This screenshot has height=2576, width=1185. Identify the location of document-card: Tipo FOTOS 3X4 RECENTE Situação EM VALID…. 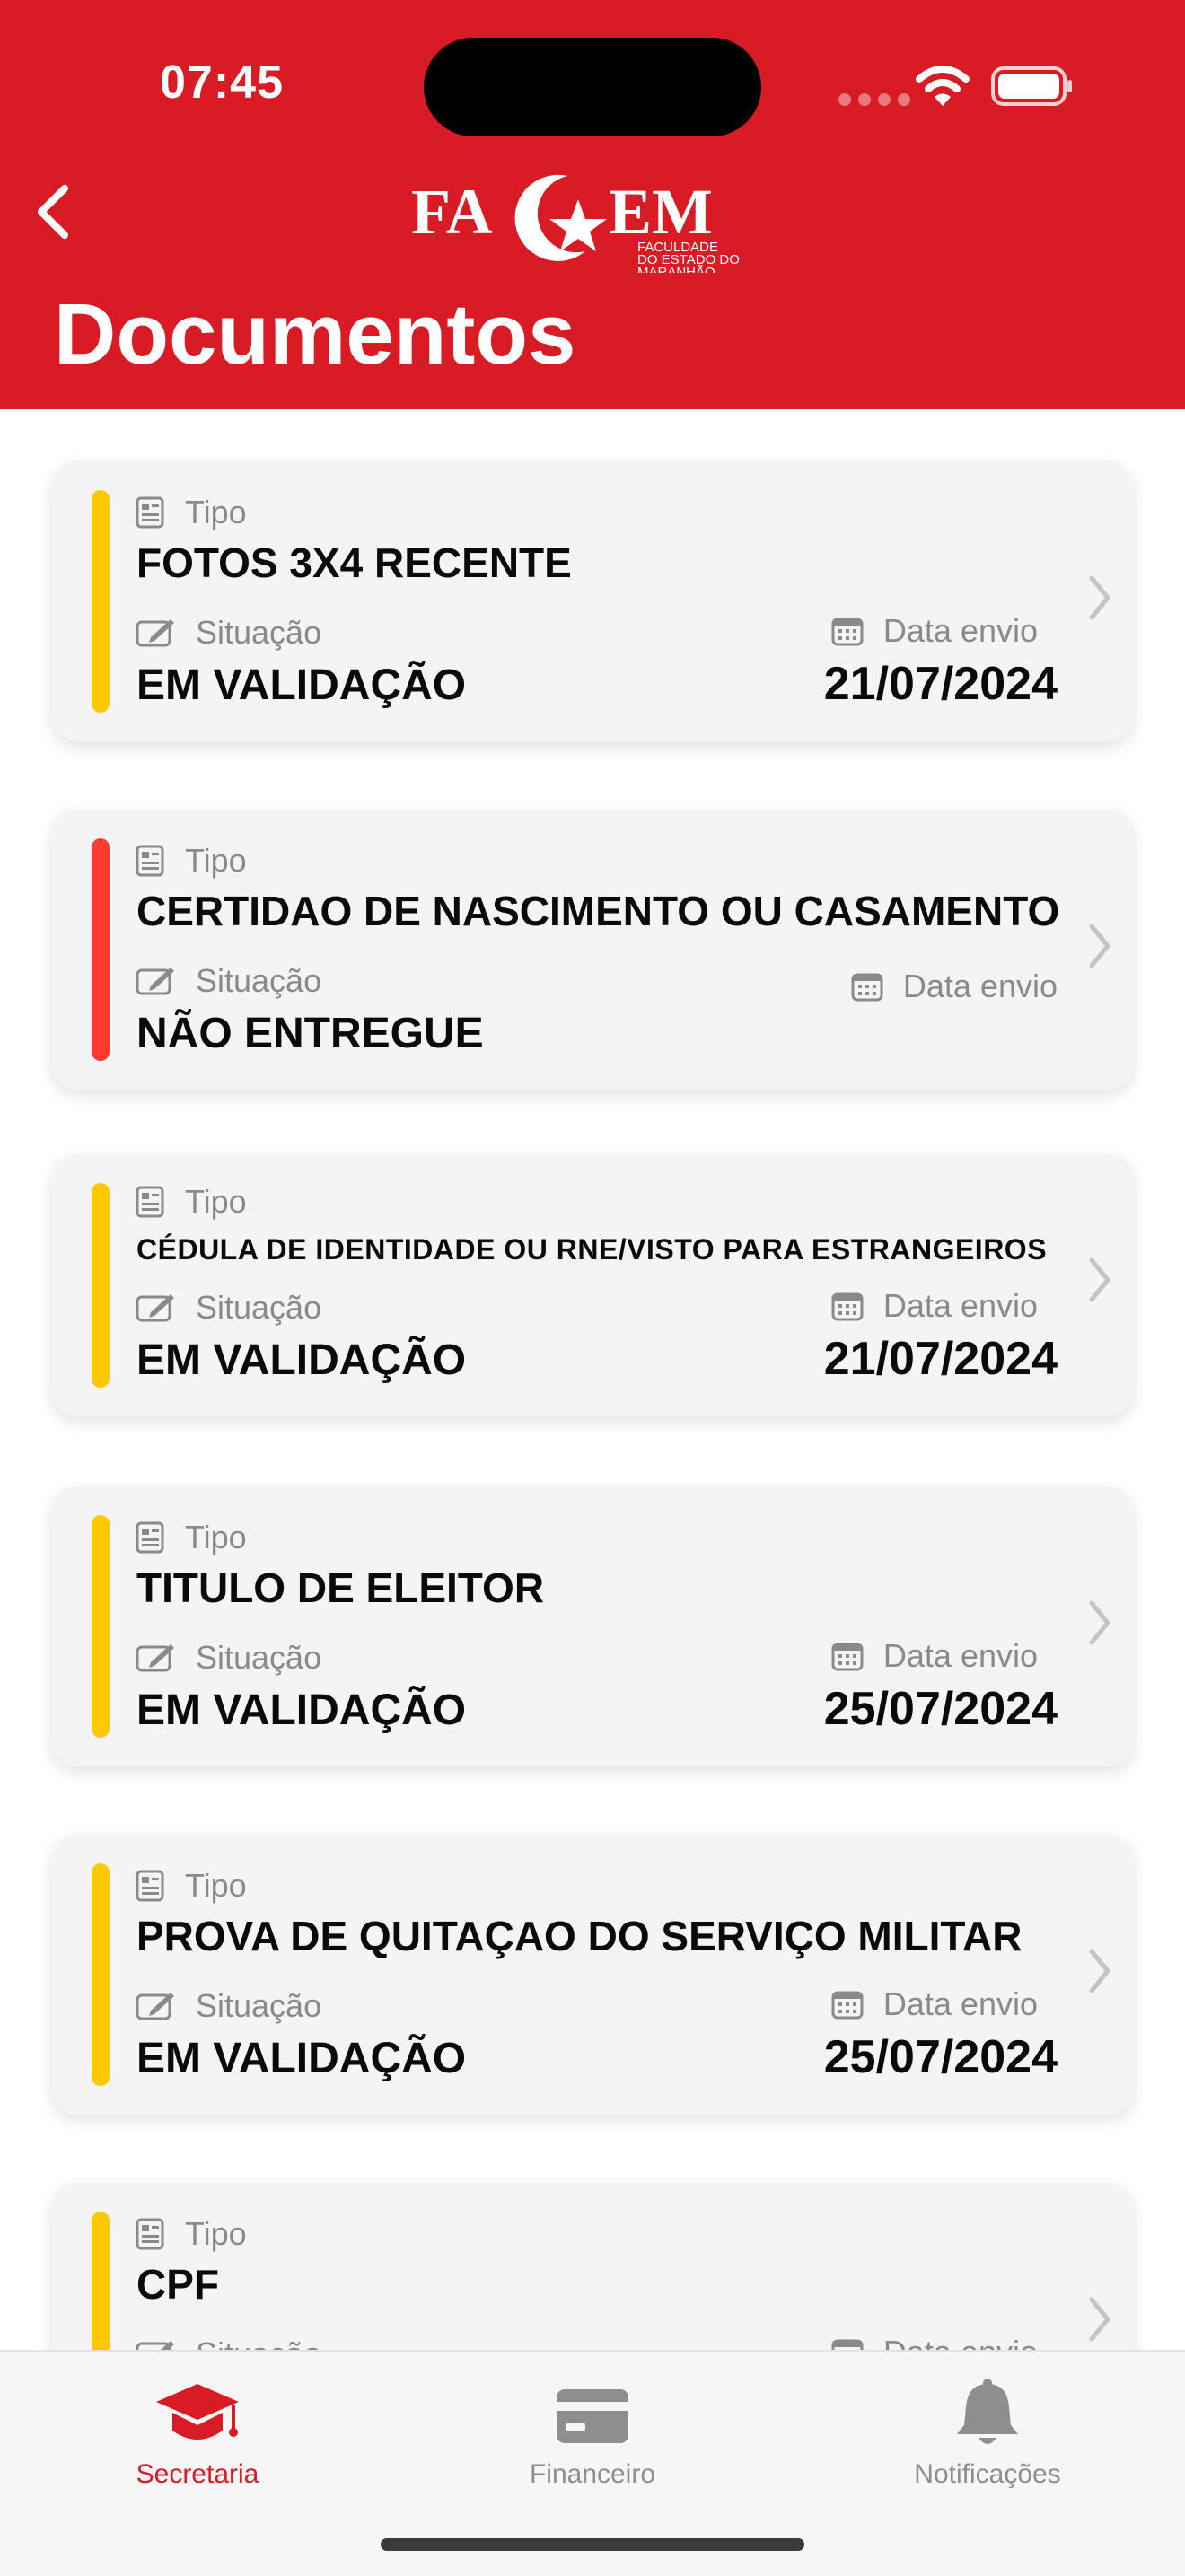
(592, 601).